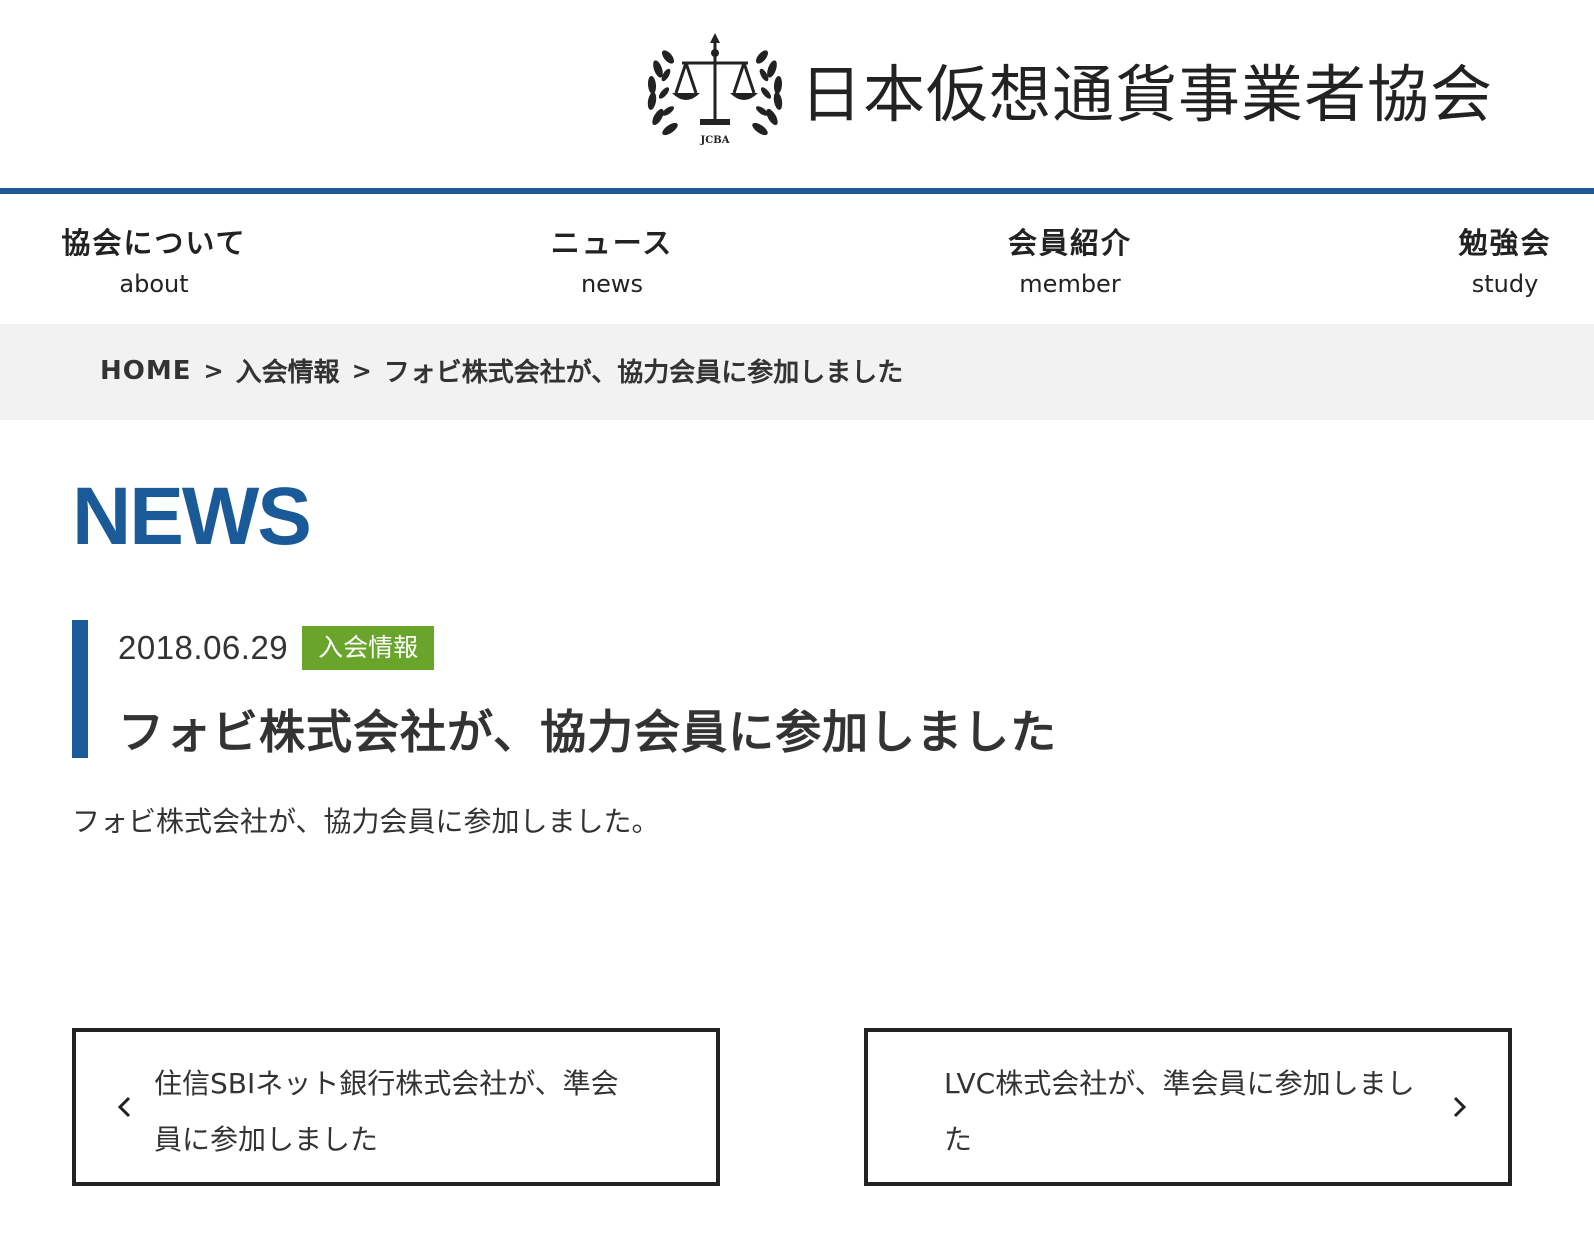 This screenshot has width=1594, height=1240. I want to click on nav-label-en: study, so click(1505, 284).